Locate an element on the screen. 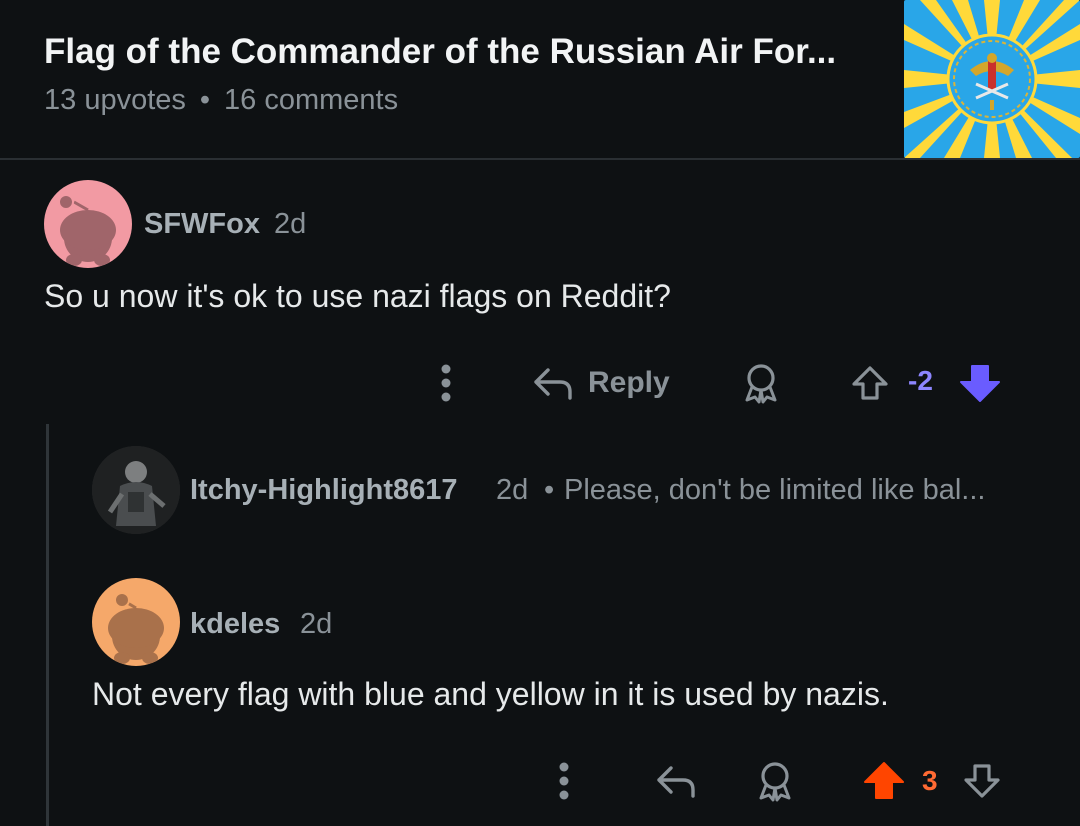  upvote-arrow-icon is located at coordinates (870, 383).